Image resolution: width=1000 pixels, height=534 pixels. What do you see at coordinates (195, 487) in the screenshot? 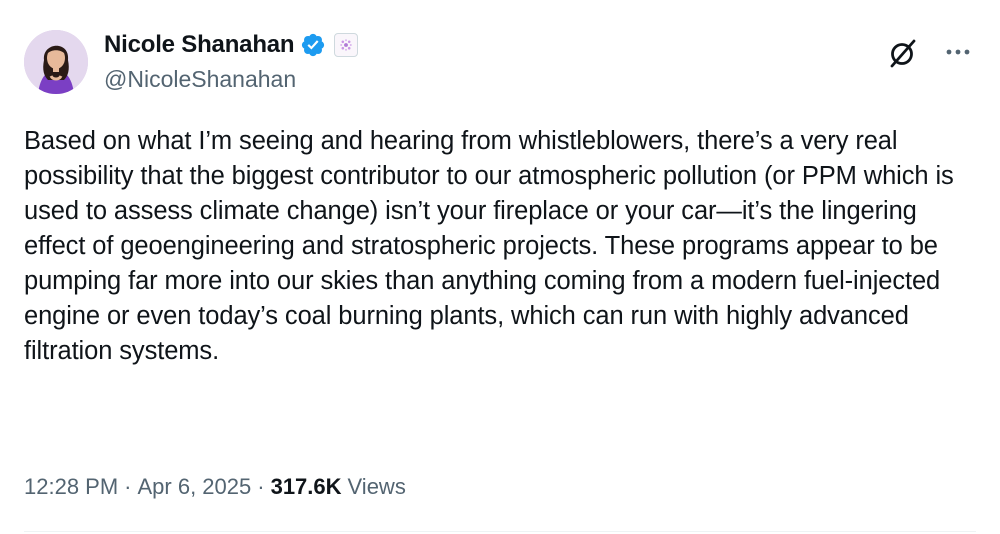
I see `tweet-date: Apr 6, 2025` at bounding box center [195, 487].